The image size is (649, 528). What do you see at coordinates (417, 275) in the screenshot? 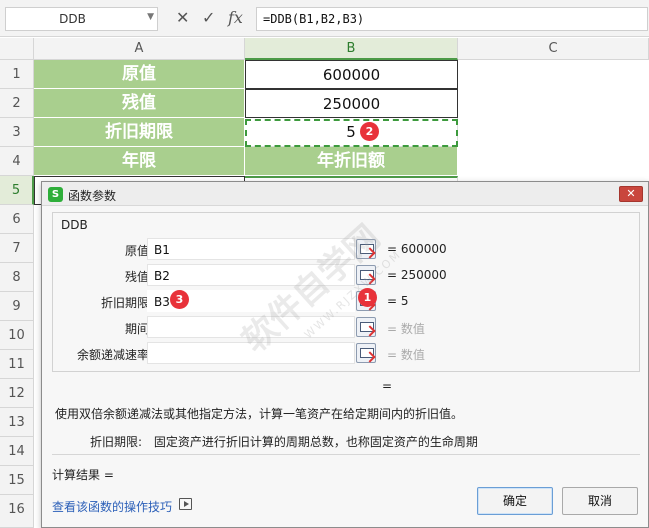
I see `arg-result: = 250000` at bounding box center [417, 275].